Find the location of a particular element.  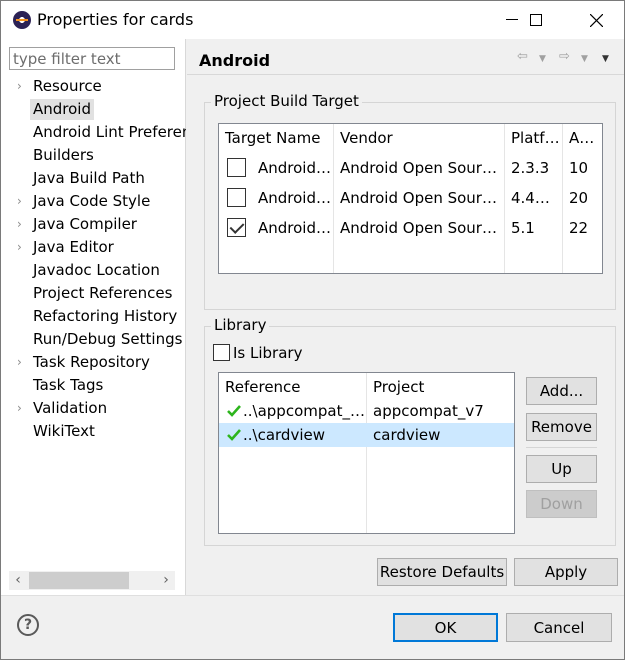

api-level-cell: 10 is located at coordinates (579, 168).